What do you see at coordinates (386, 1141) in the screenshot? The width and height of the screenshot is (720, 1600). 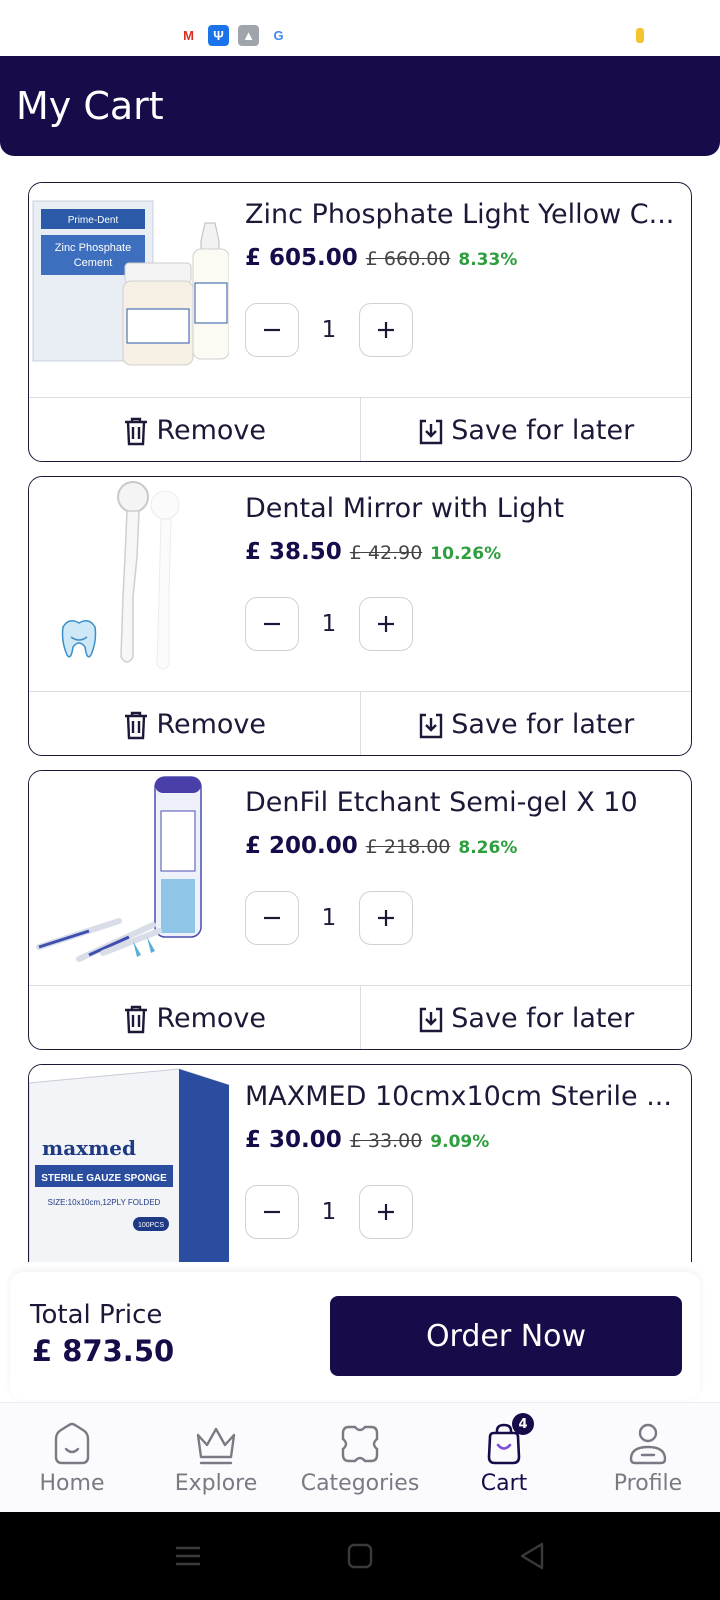 I see `original-price: £ 33.00` at bounding box center [386, 1141].